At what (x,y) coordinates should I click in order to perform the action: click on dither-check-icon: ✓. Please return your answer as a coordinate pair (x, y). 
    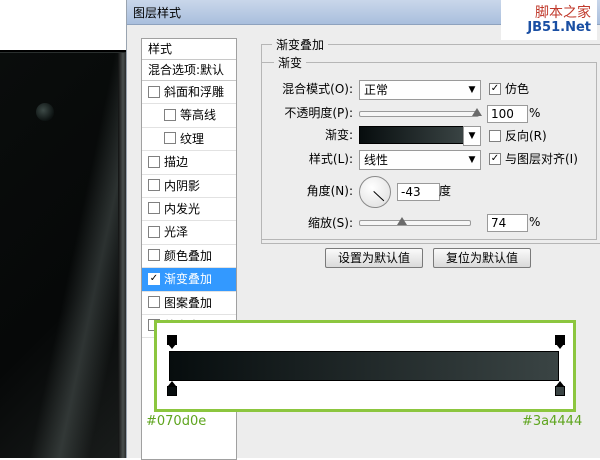
    Looking at the image, I should click on (495, 88).